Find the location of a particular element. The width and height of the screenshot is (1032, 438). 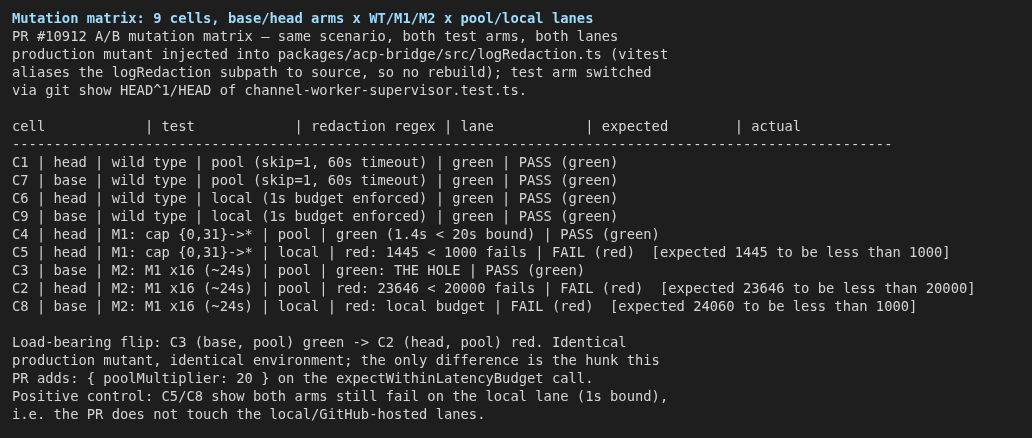

table-row: C7 | base | wild type | pool (skip=1, 60s timeout) | green | PASS (green) is located at coordinates (315, 180).